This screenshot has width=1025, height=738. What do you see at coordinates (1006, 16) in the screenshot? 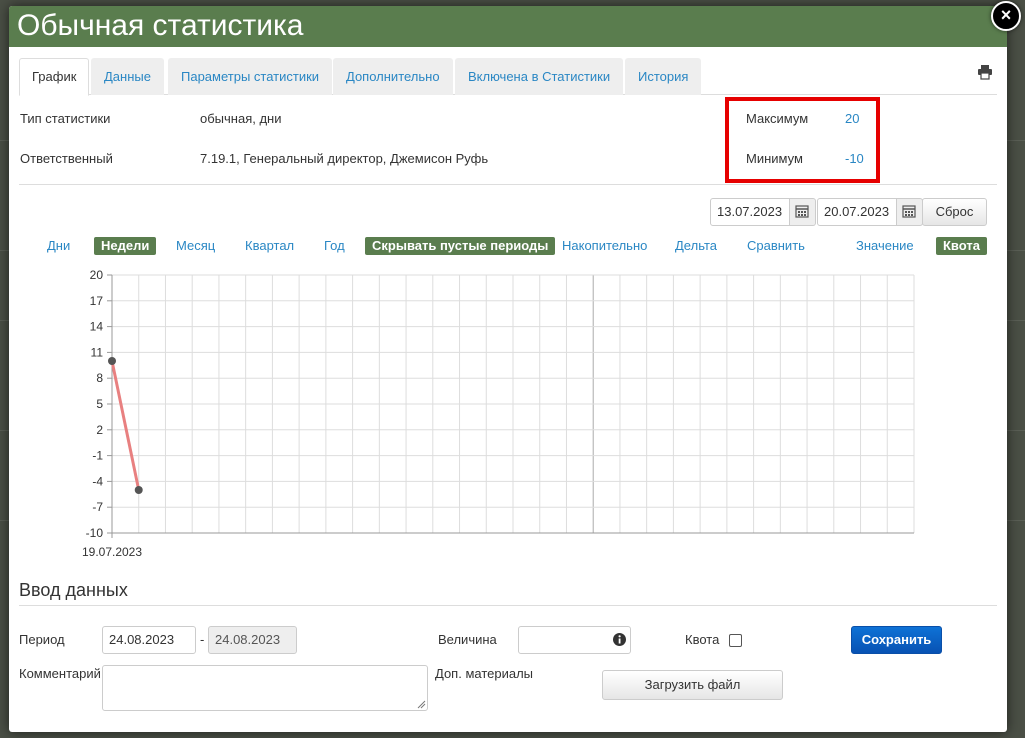
I see `close-button: ×` at bounding box center [1006, 16].